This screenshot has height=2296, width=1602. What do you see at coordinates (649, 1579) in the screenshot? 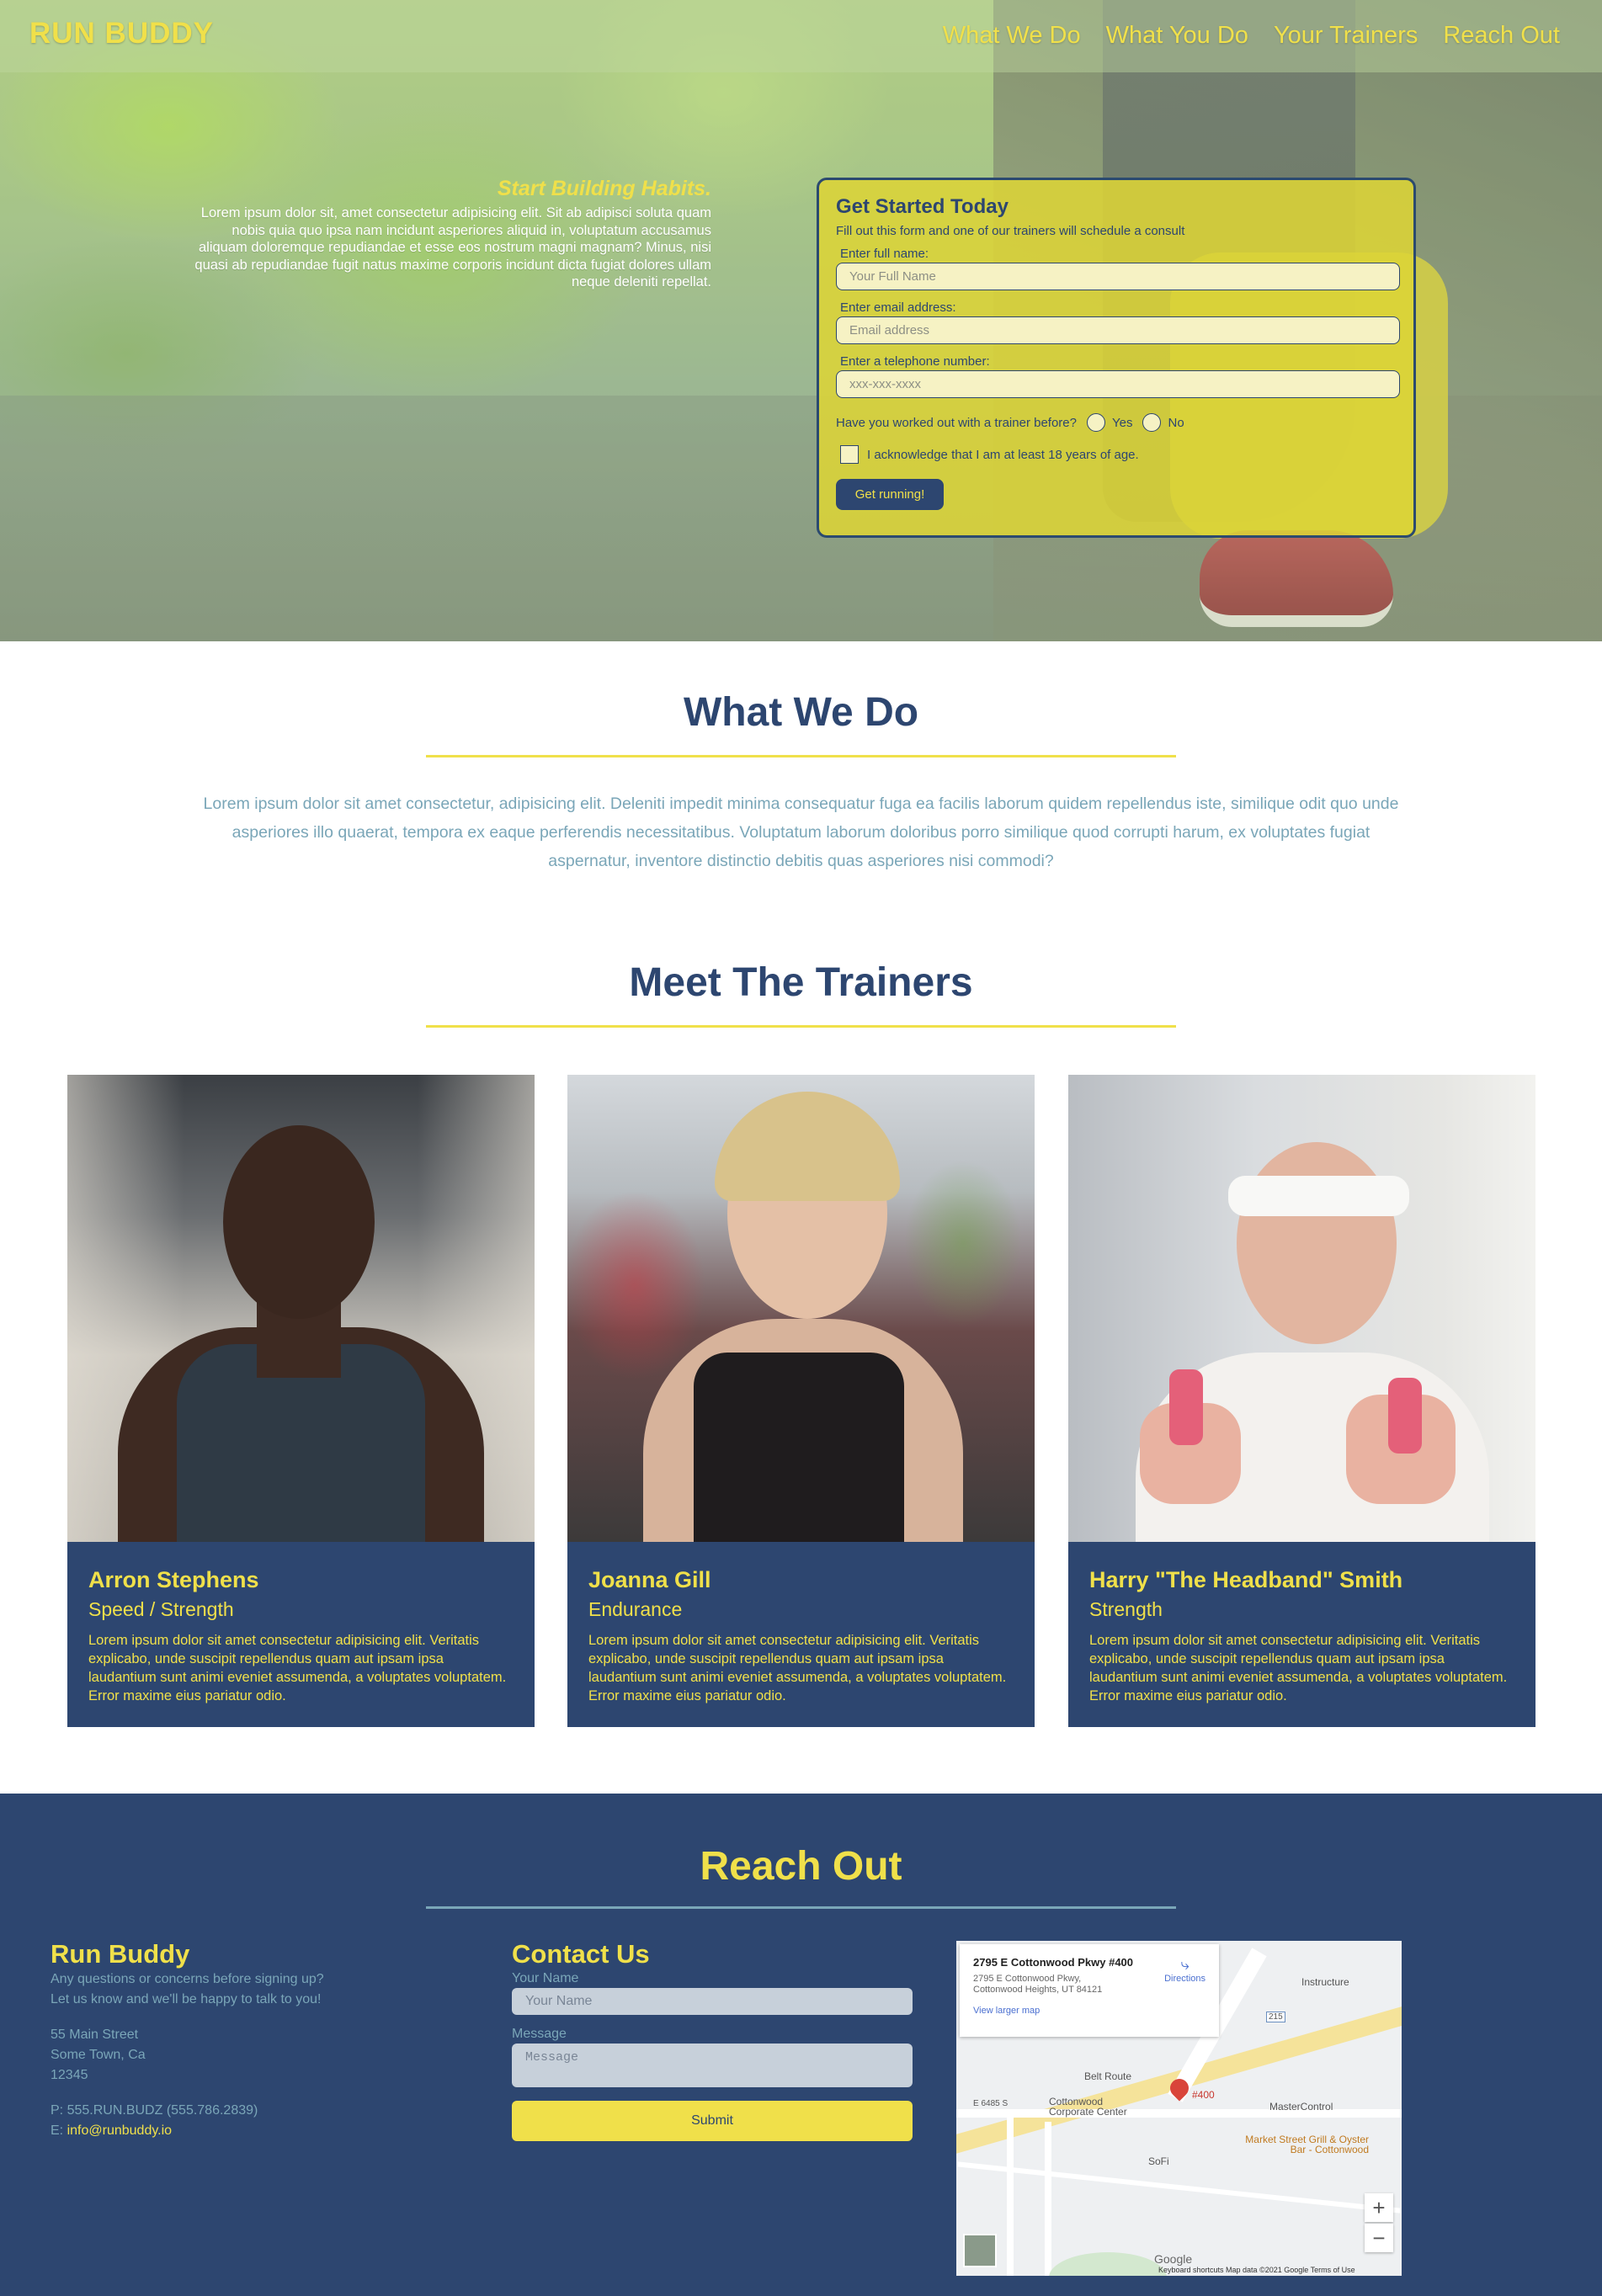
I see `trainer-name: Joanna Gill` at bounding box center [649, 1579].